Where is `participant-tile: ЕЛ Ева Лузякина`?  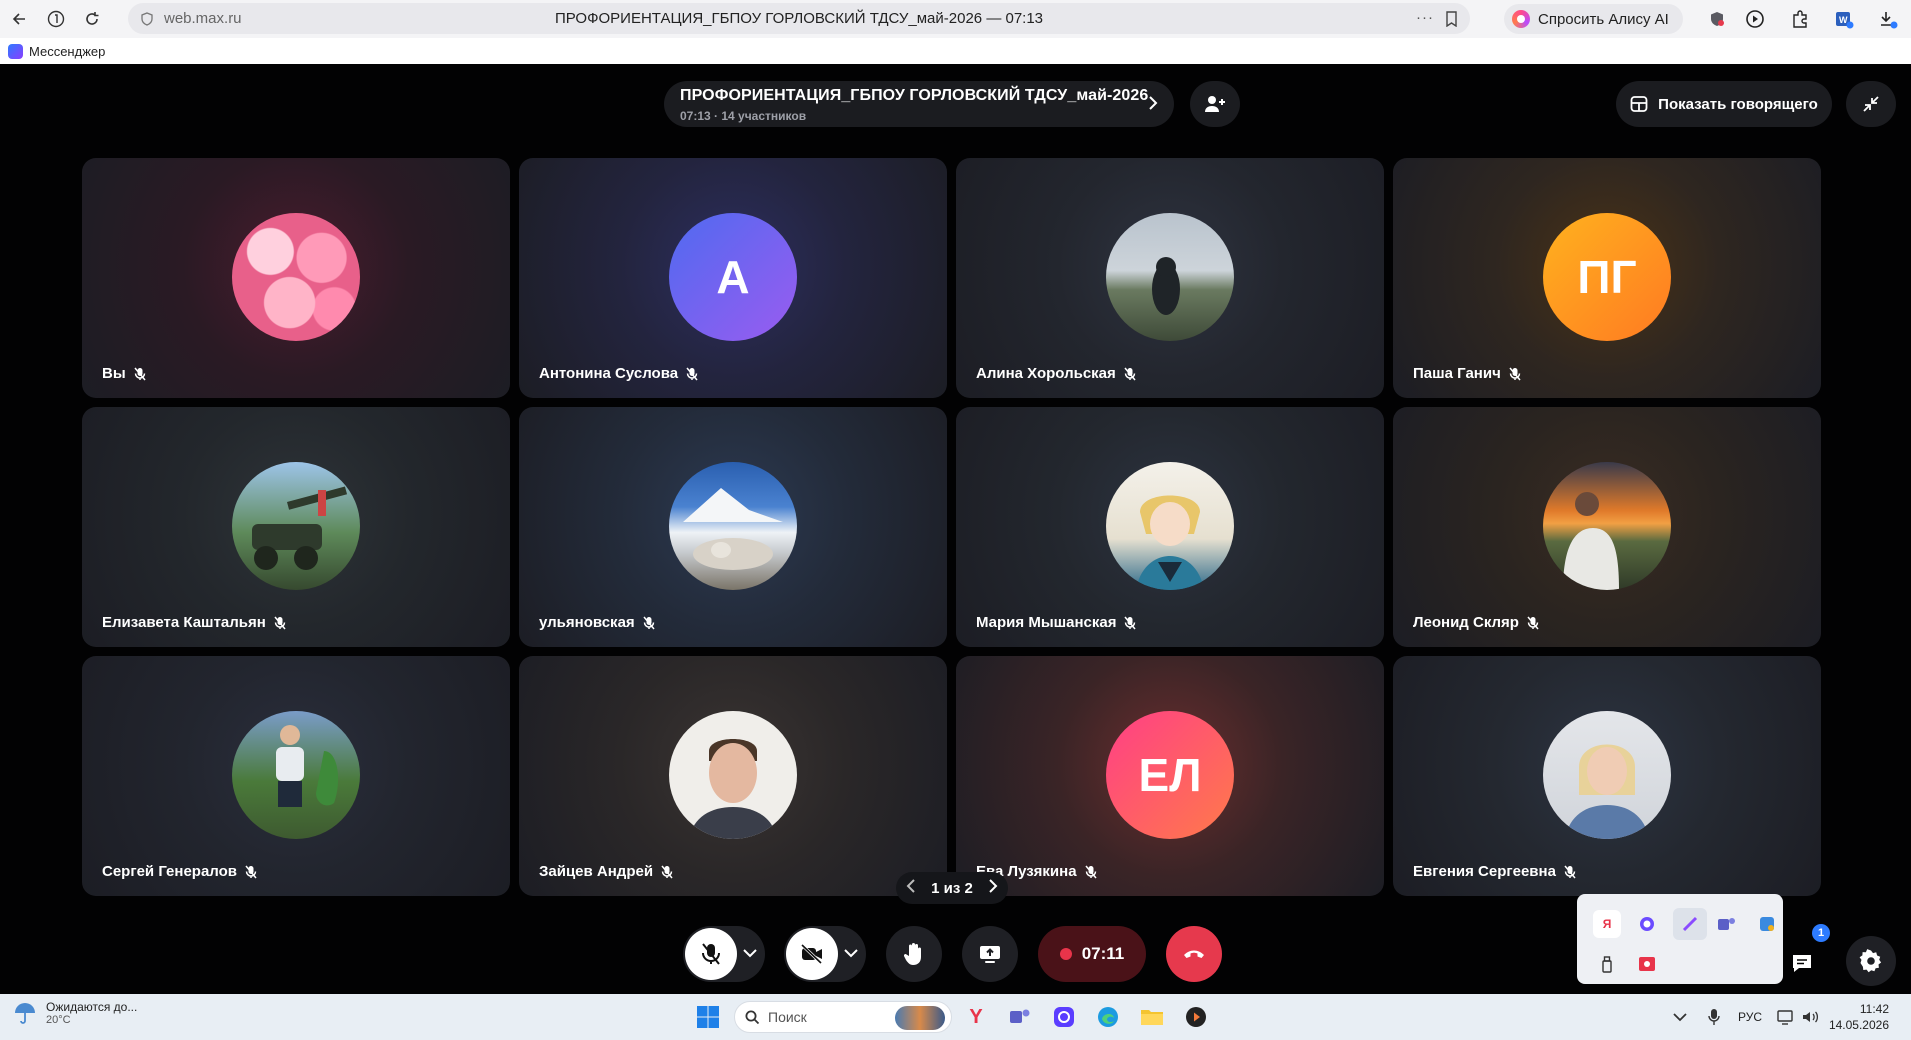 participant-tile: ЕЛ Ева Лузякина is located at coordinates (1170, 776).